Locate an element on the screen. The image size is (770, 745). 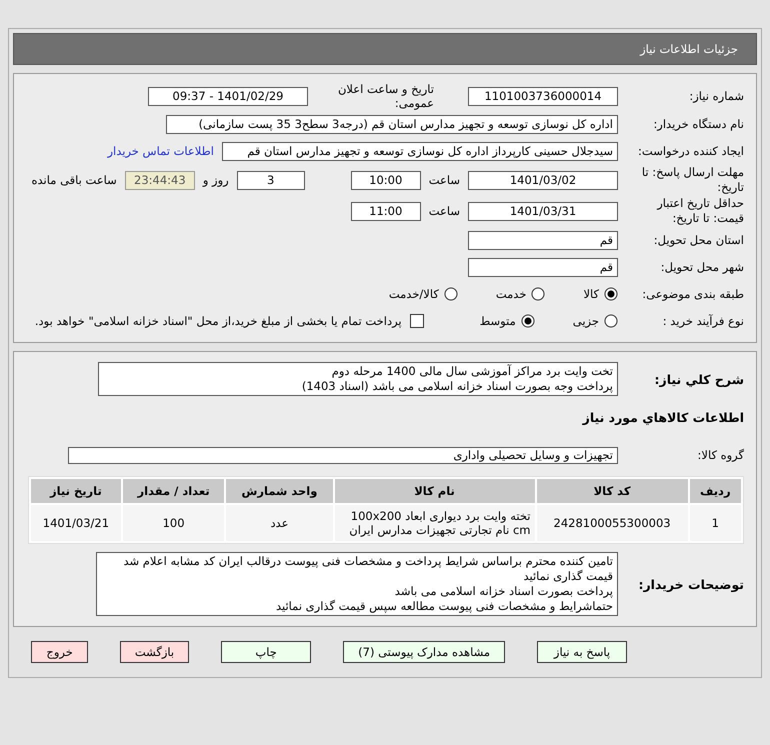
field-label: تاریخ و ساعت اعلان عمومی: is located at coordinates (385, 96).